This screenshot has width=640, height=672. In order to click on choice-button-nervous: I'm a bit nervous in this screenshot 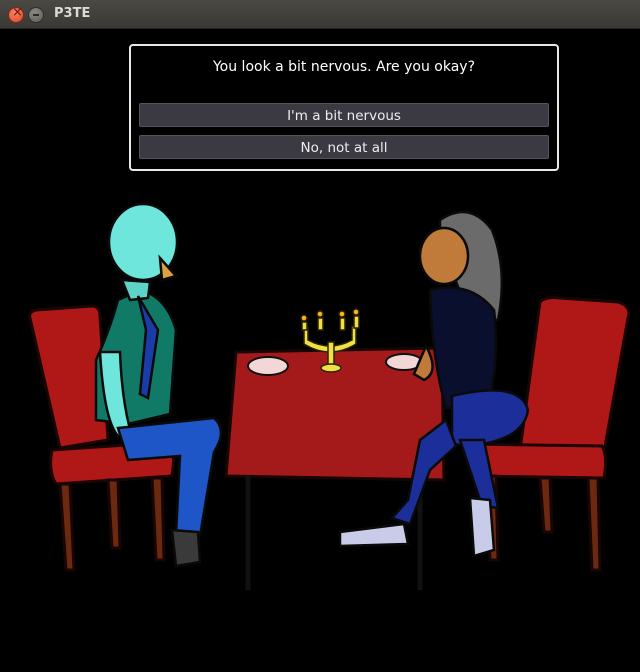, I will do `click(344, 115)`.